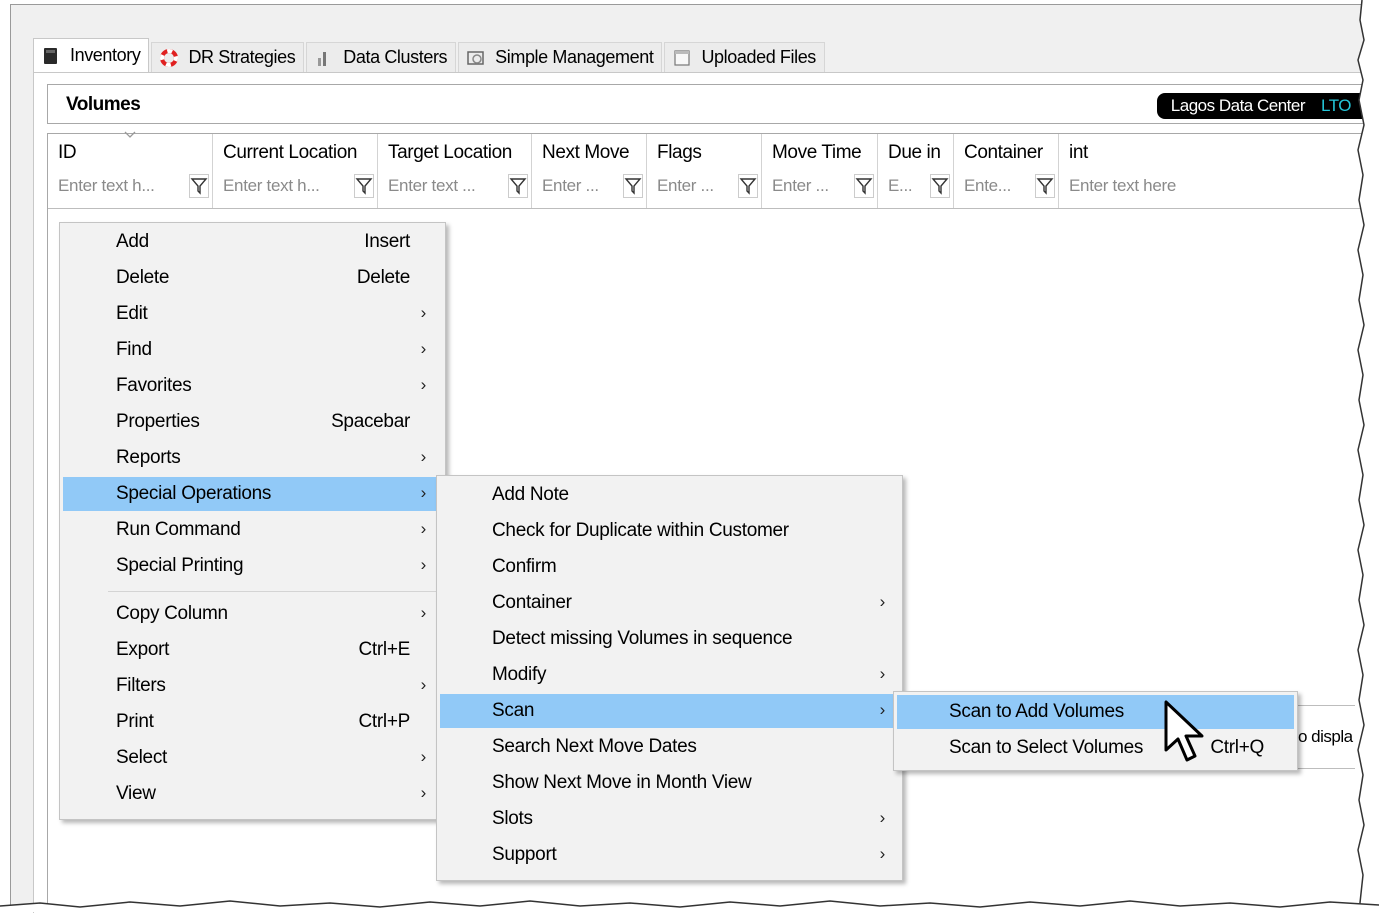 The width and height of the screenshot is (1379, 913). Describe the element at coordinates (586, 152) in the screenshot. I see `column-label: Next Move` at that location.